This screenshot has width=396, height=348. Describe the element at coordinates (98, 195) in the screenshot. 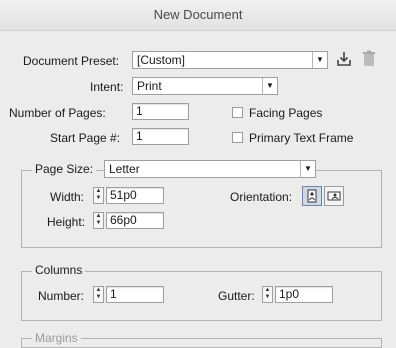

I see `width-stepper: ▲ ▼` at that location.